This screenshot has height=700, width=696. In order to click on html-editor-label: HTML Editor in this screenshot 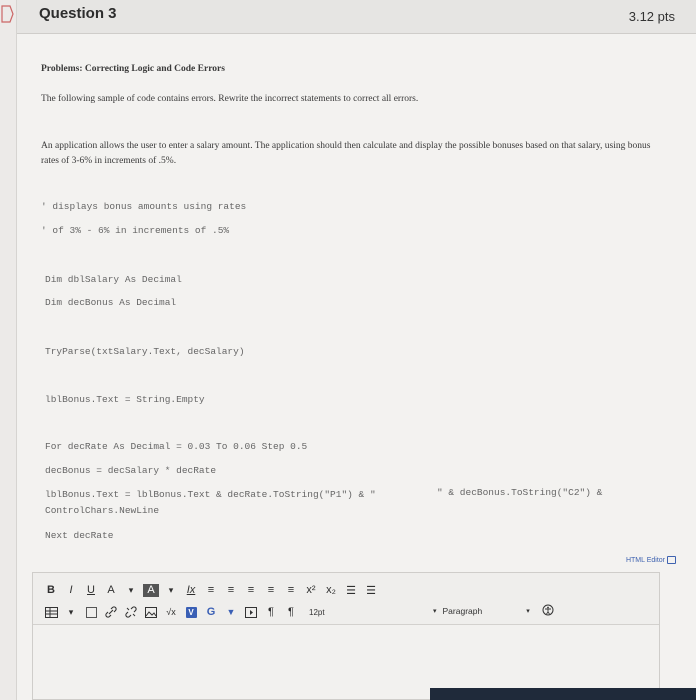, I will do `click(645, 560)`.